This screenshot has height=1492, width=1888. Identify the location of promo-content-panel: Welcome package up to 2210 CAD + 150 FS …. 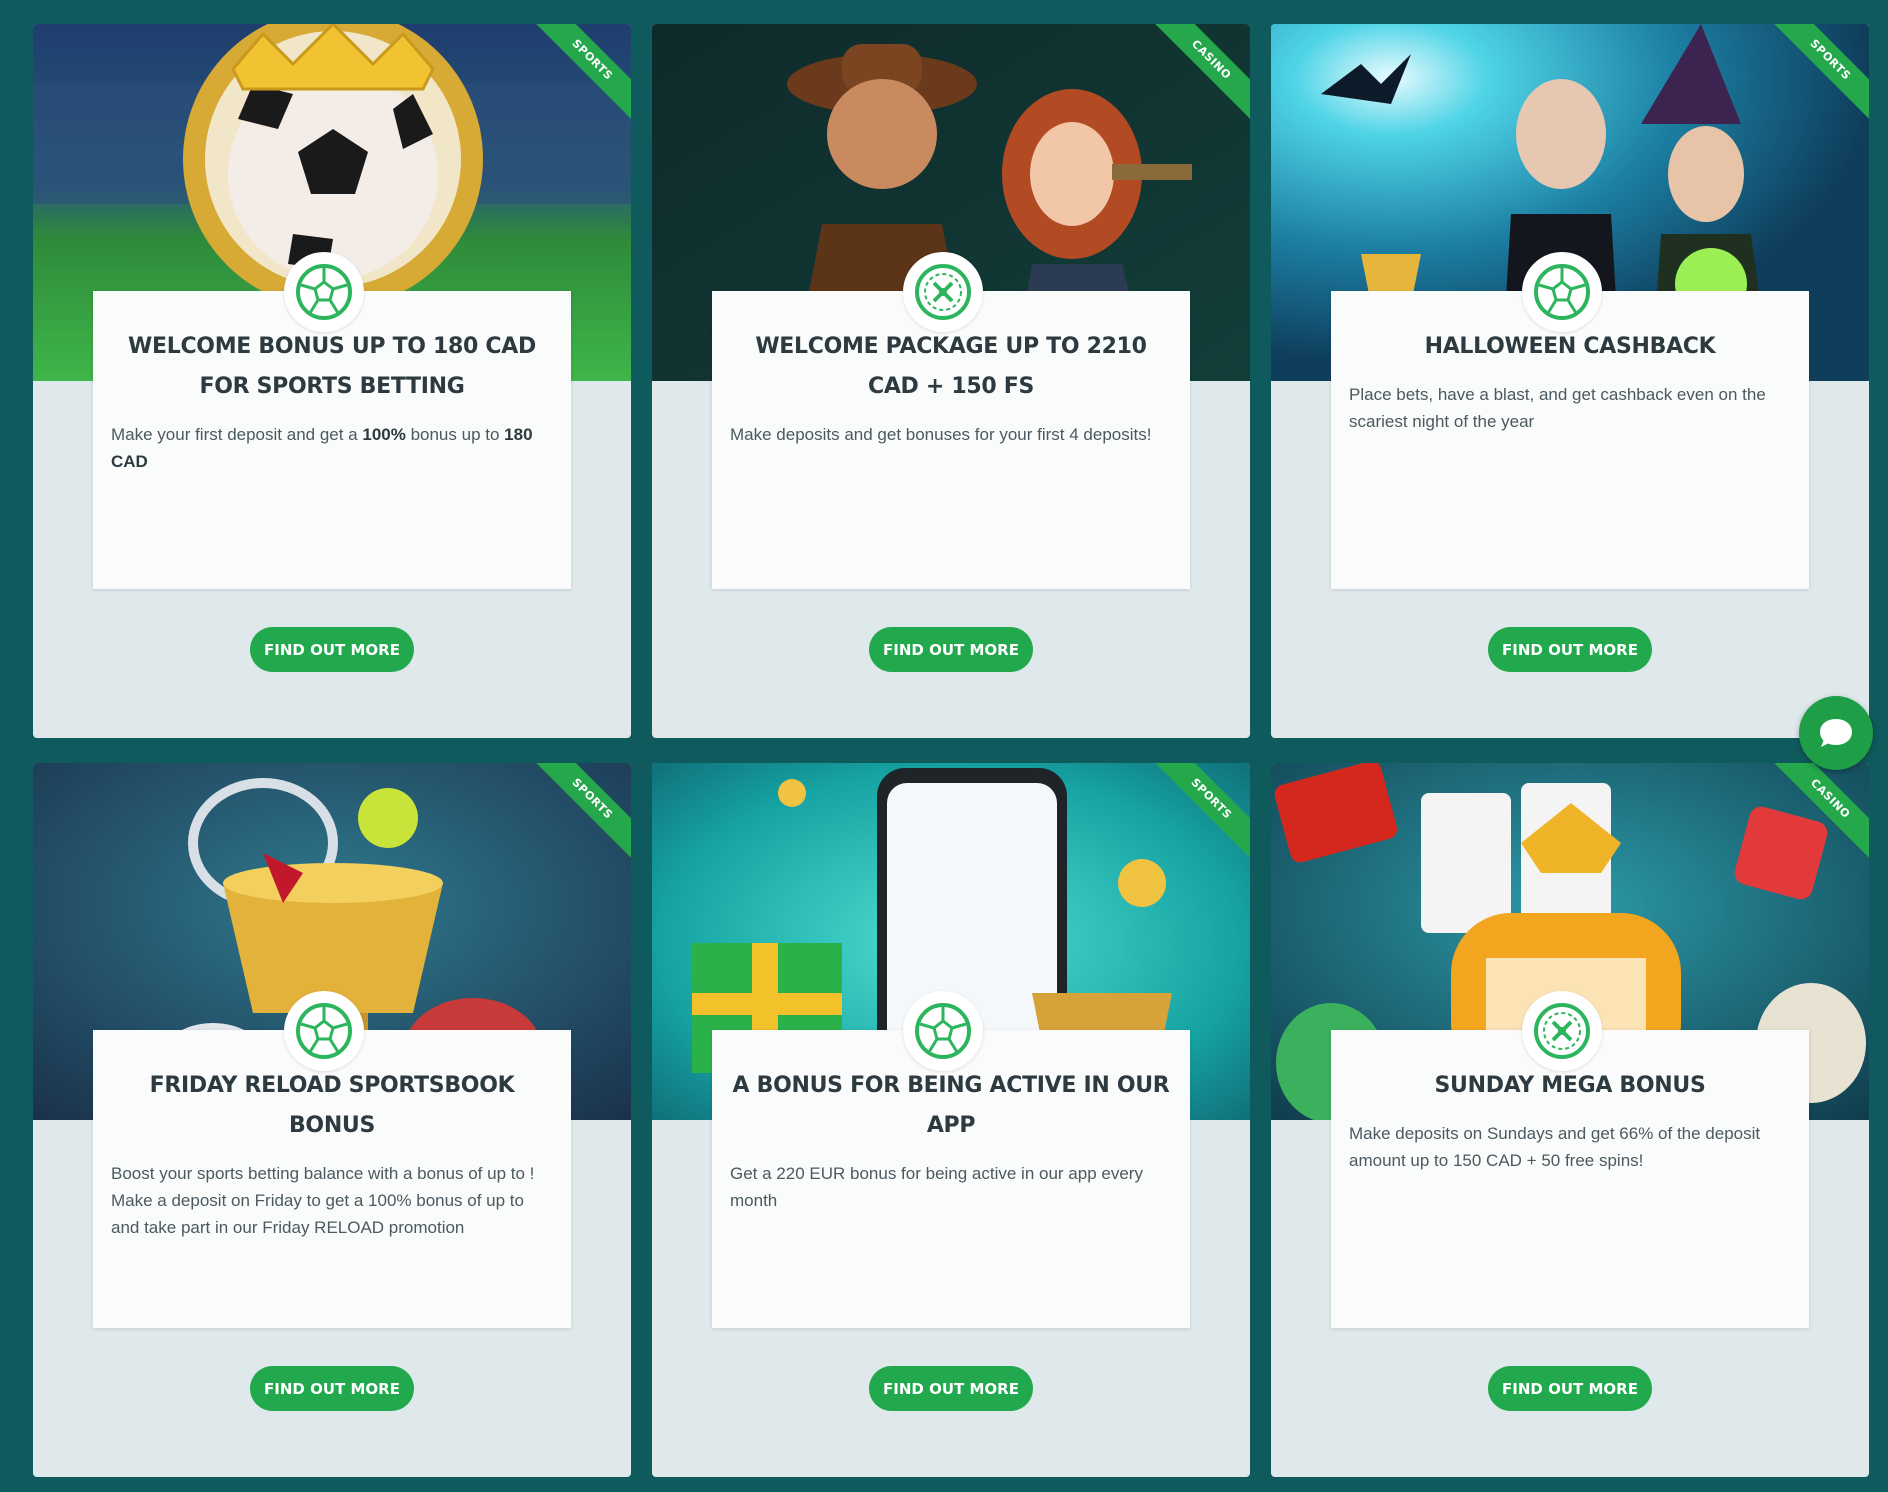
(951, 440).